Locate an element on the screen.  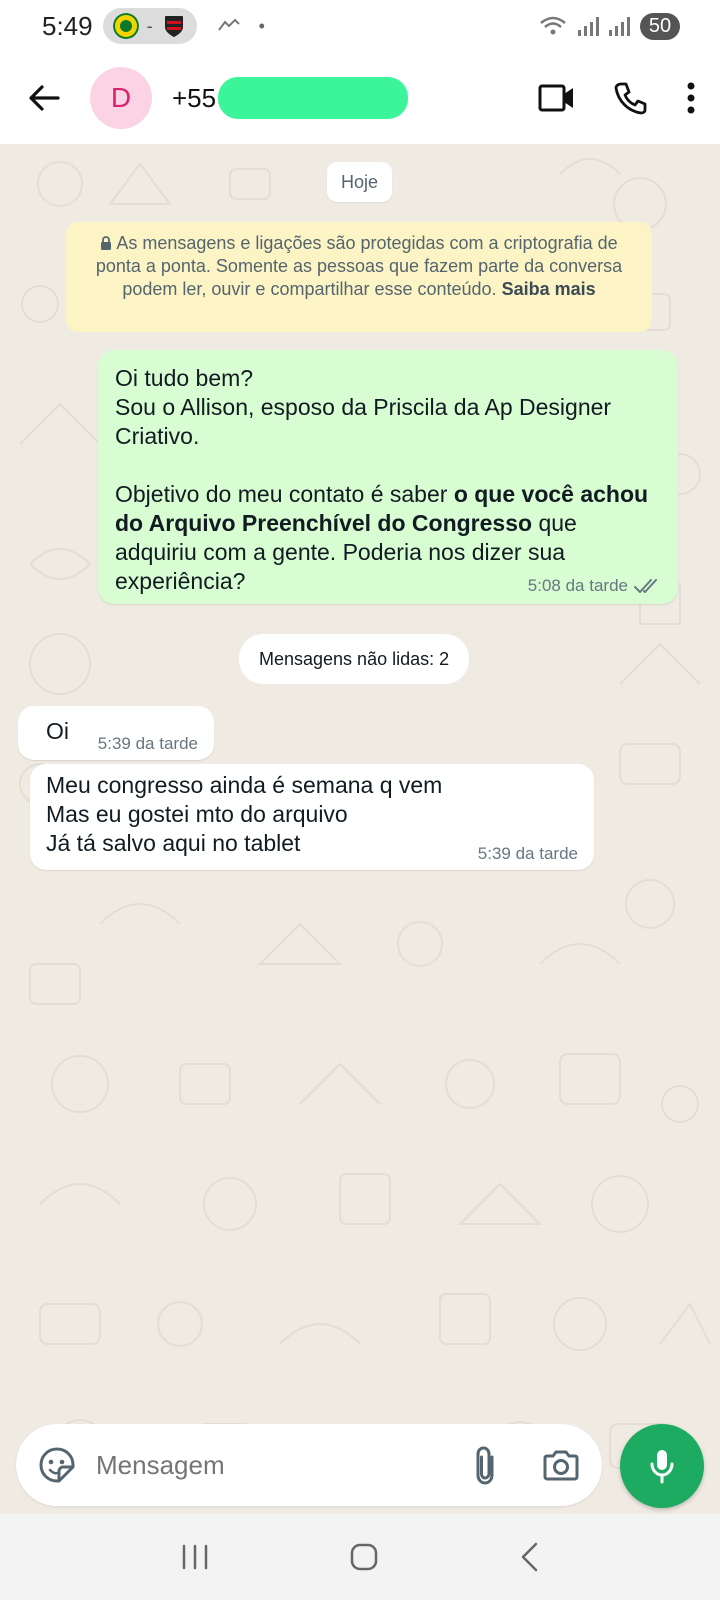
phone-icon is located at coordinates (630, 98).